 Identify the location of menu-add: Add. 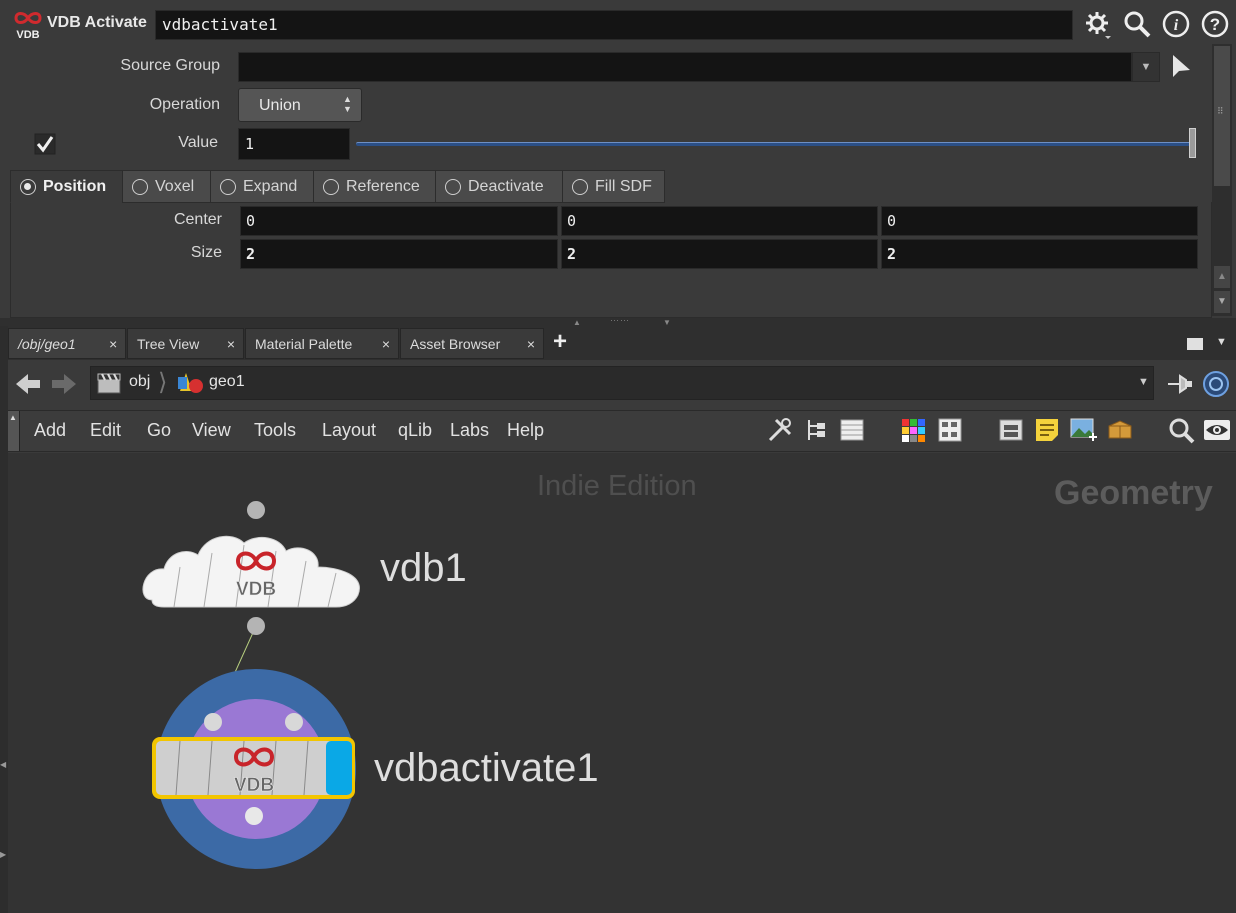
(50, 430).